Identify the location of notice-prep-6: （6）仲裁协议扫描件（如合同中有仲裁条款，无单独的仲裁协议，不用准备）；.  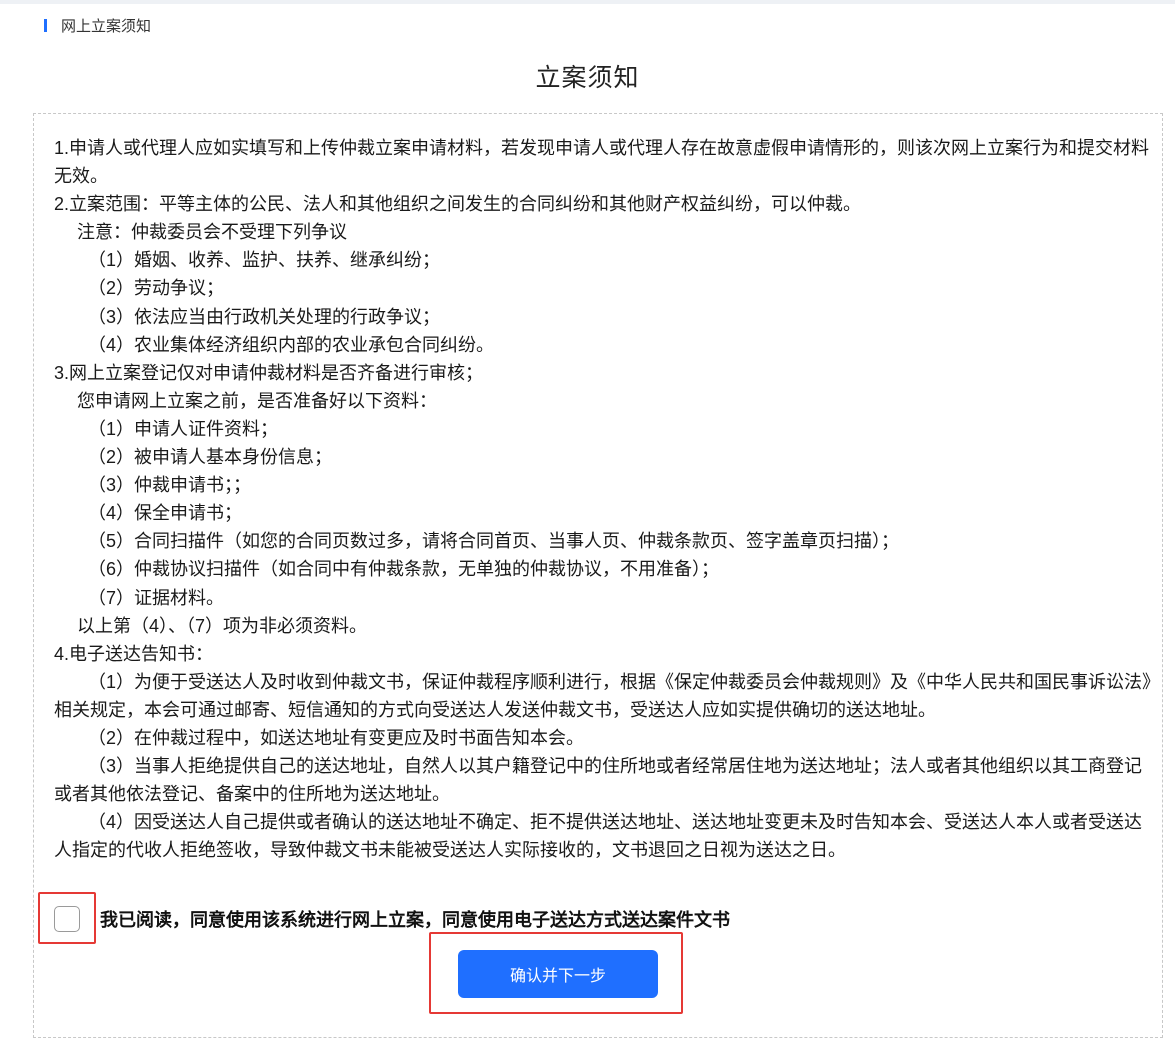
(404, 569).